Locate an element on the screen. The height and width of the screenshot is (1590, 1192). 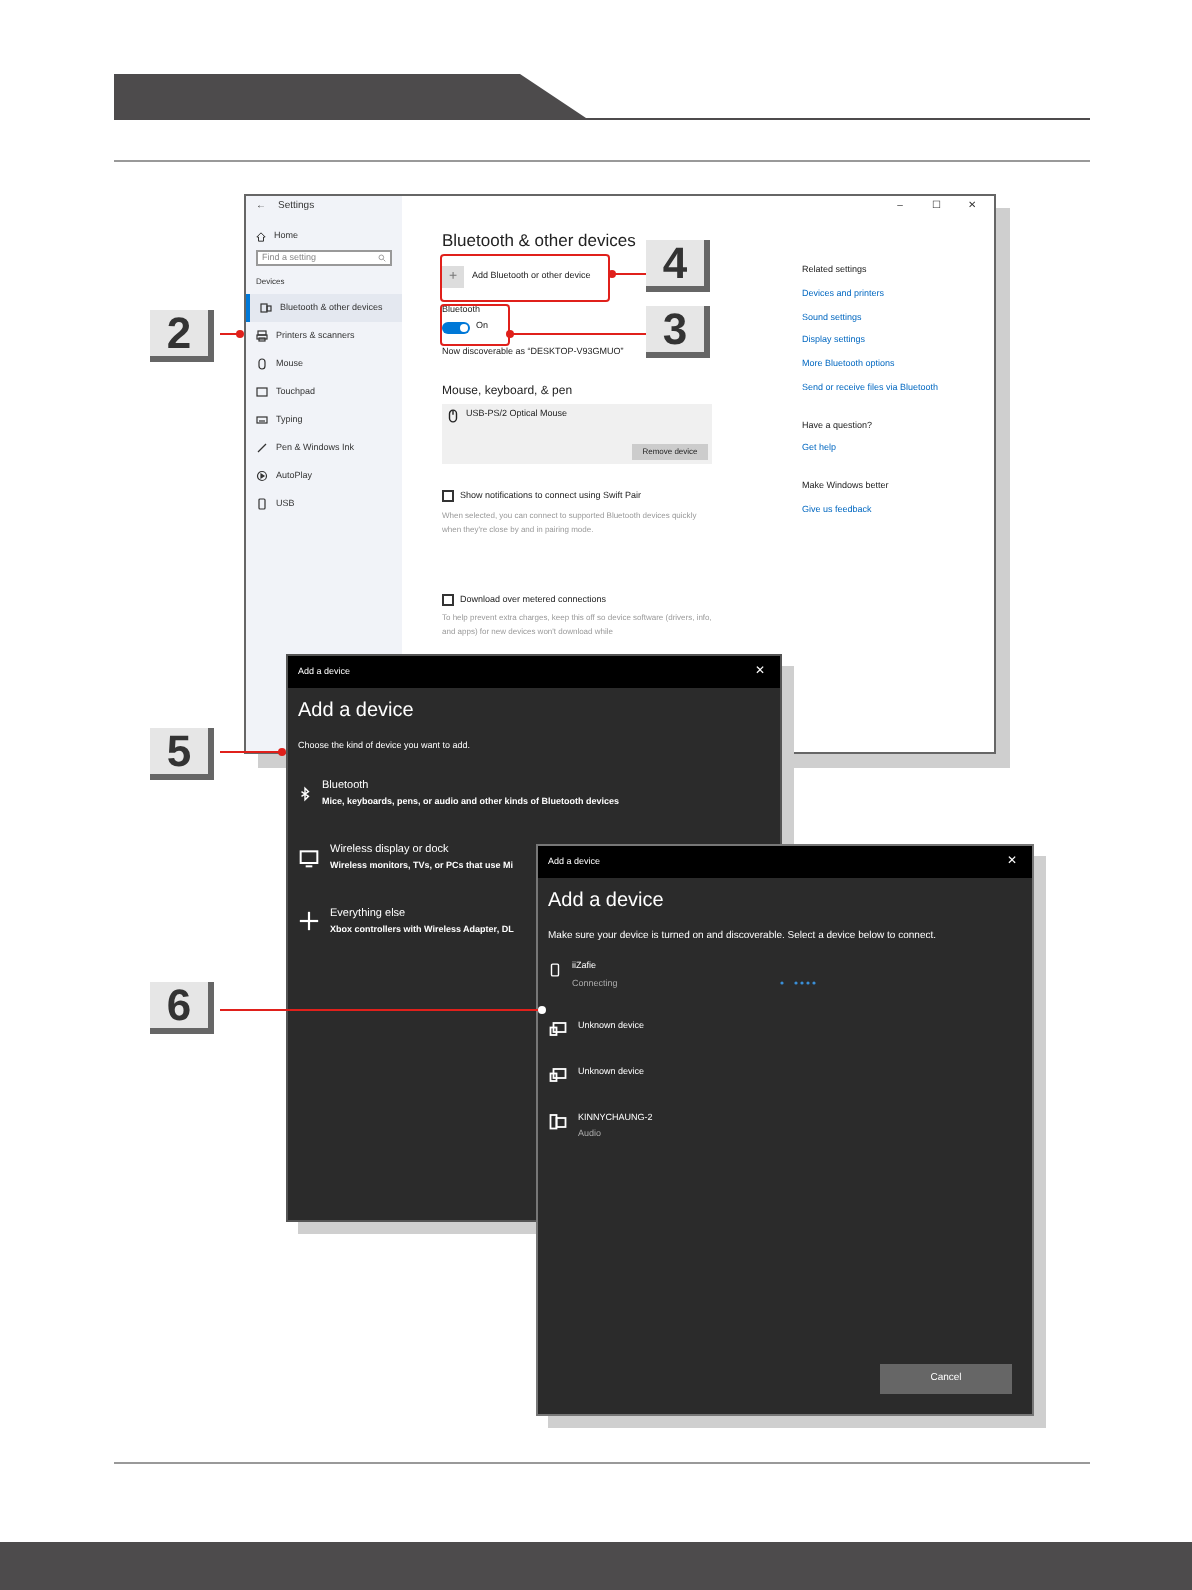
plus-icon is located at coordinates (309, 921).